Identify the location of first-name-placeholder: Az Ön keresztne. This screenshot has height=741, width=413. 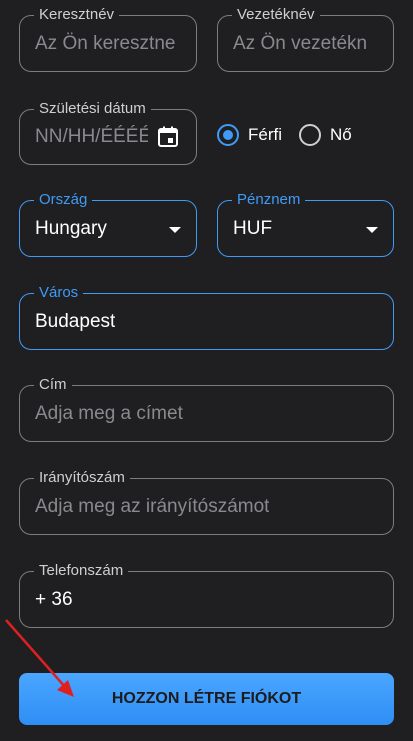
(105, 43).